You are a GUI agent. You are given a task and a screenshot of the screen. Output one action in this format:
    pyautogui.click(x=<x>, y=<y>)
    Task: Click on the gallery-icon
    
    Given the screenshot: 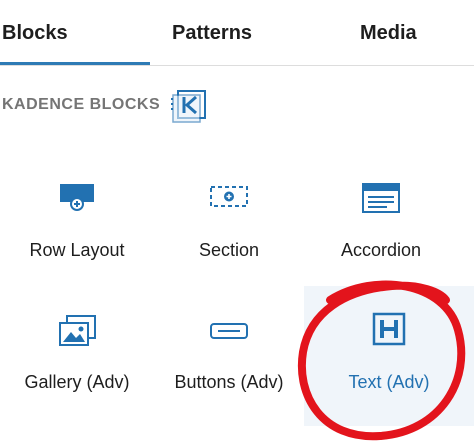 What is the action you would take?
    pyautogui.click(x=77, y=330)
    